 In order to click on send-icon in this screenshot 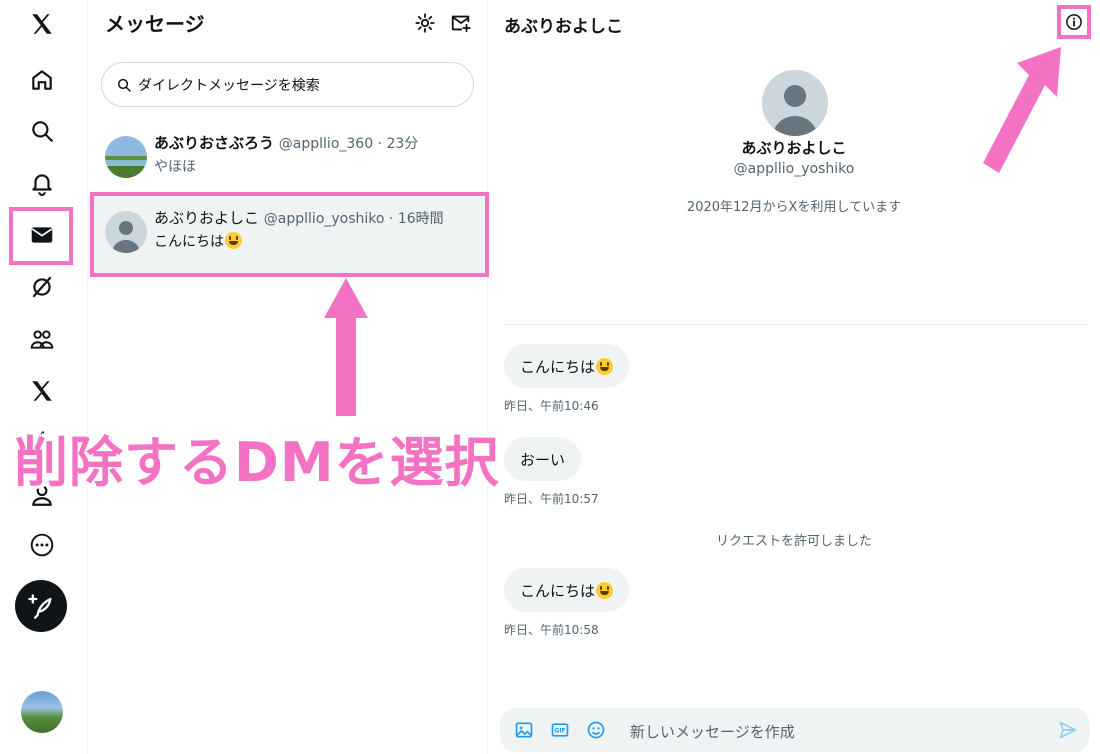, I will do `click(1068, 730)`.